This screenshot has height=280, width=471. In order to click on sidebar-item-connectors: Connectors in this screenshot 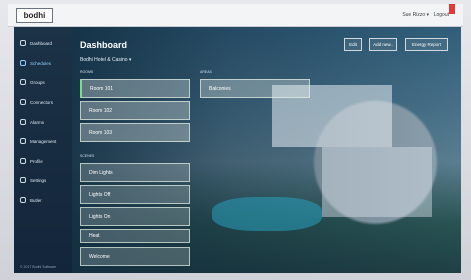, I will do `click(45, 102)`.